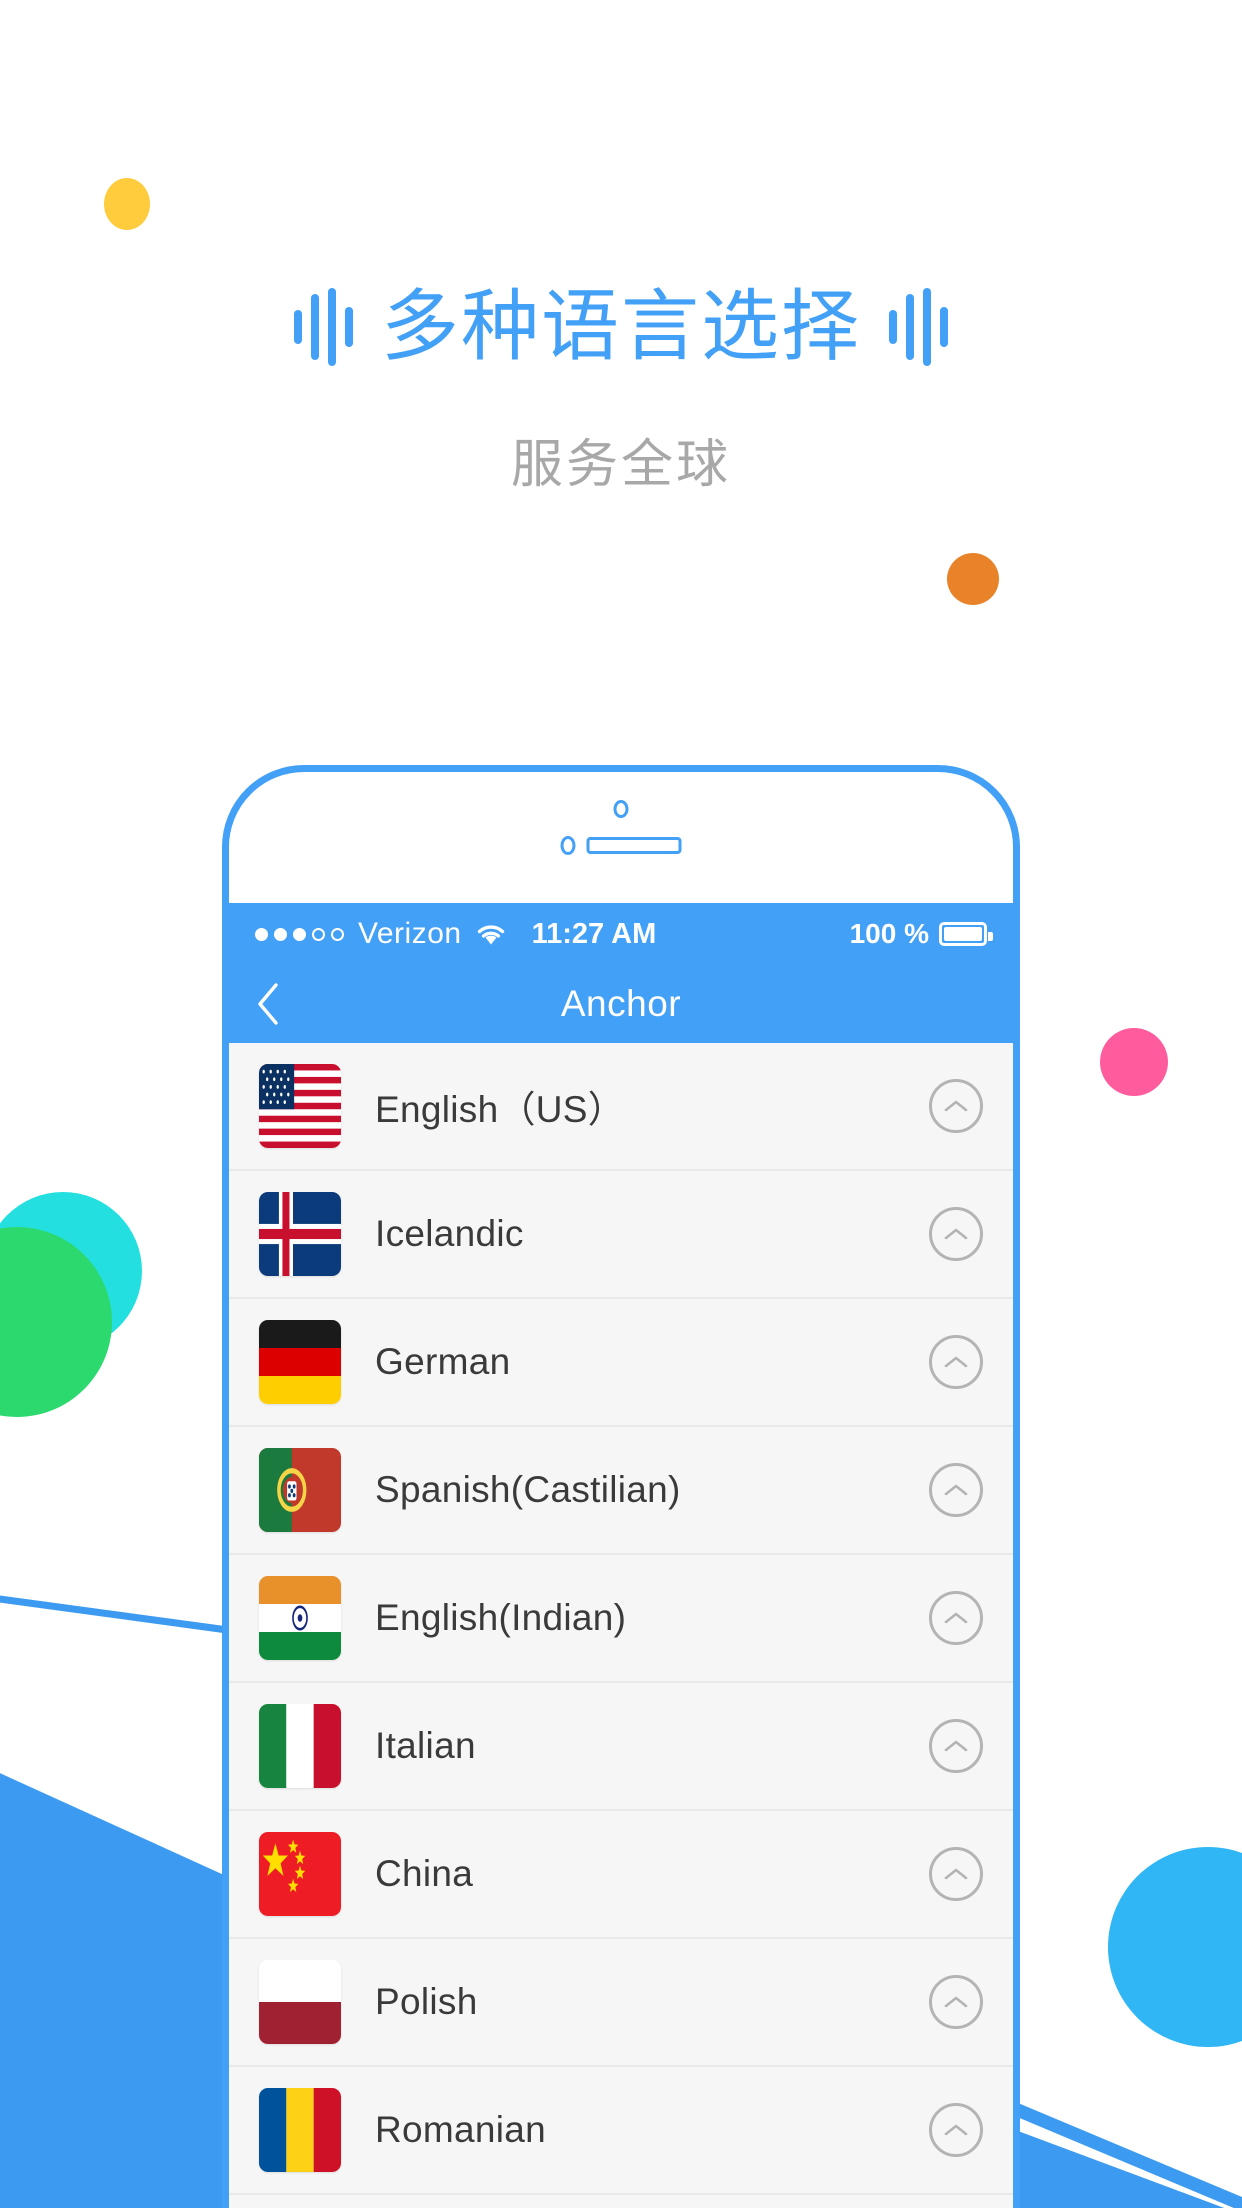 This screenshot has width=1242, height=2208. What do you see at coordinates (300, 1362) in the screenshot?
I see `flag-germany-icon` at bounding box center [300, 1362].